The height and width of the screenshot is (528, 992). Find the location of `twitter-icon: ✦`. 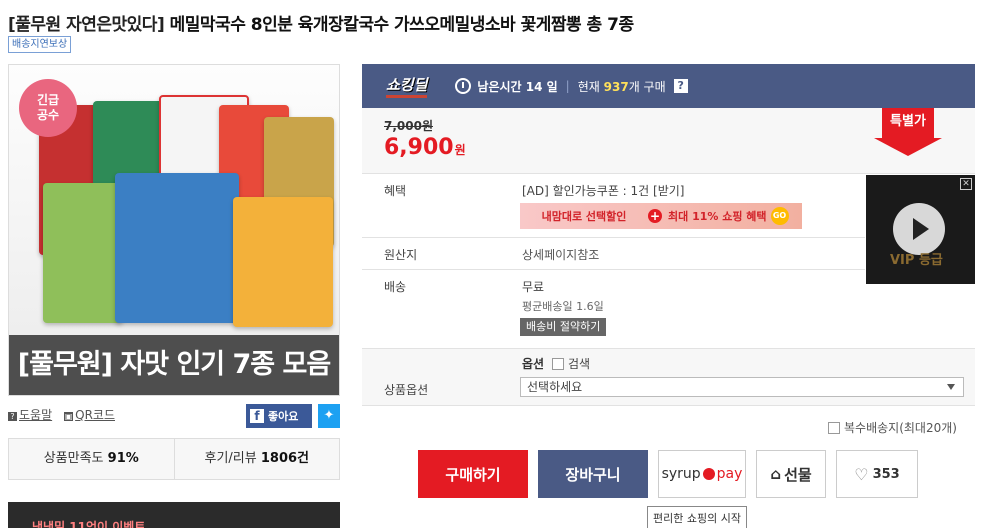

twitter-icon: ✦ is located at coordinates (329, 415).